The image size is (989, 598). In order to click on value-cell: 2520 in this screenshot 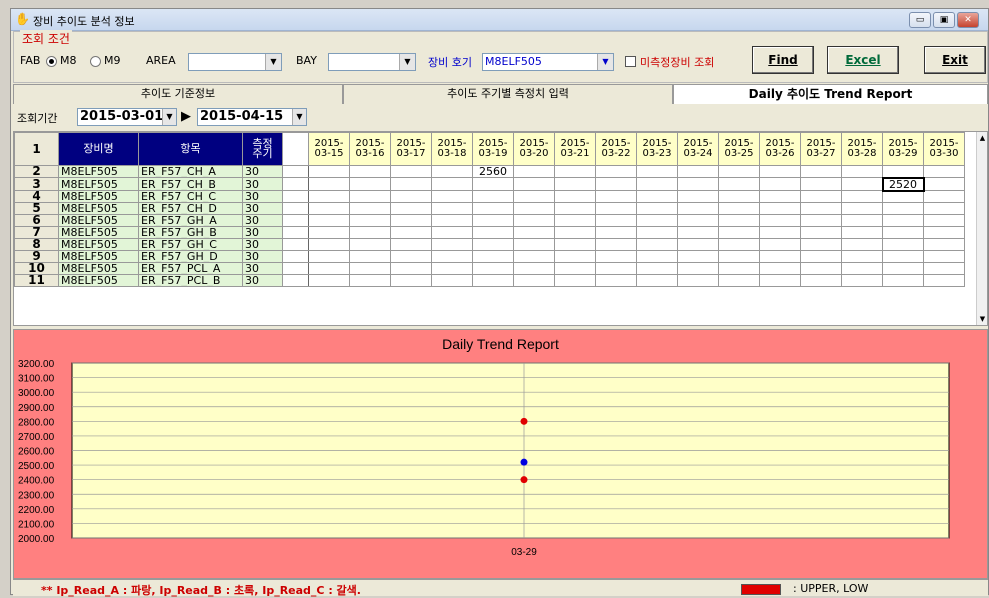, I will do `click(903, 184)`.